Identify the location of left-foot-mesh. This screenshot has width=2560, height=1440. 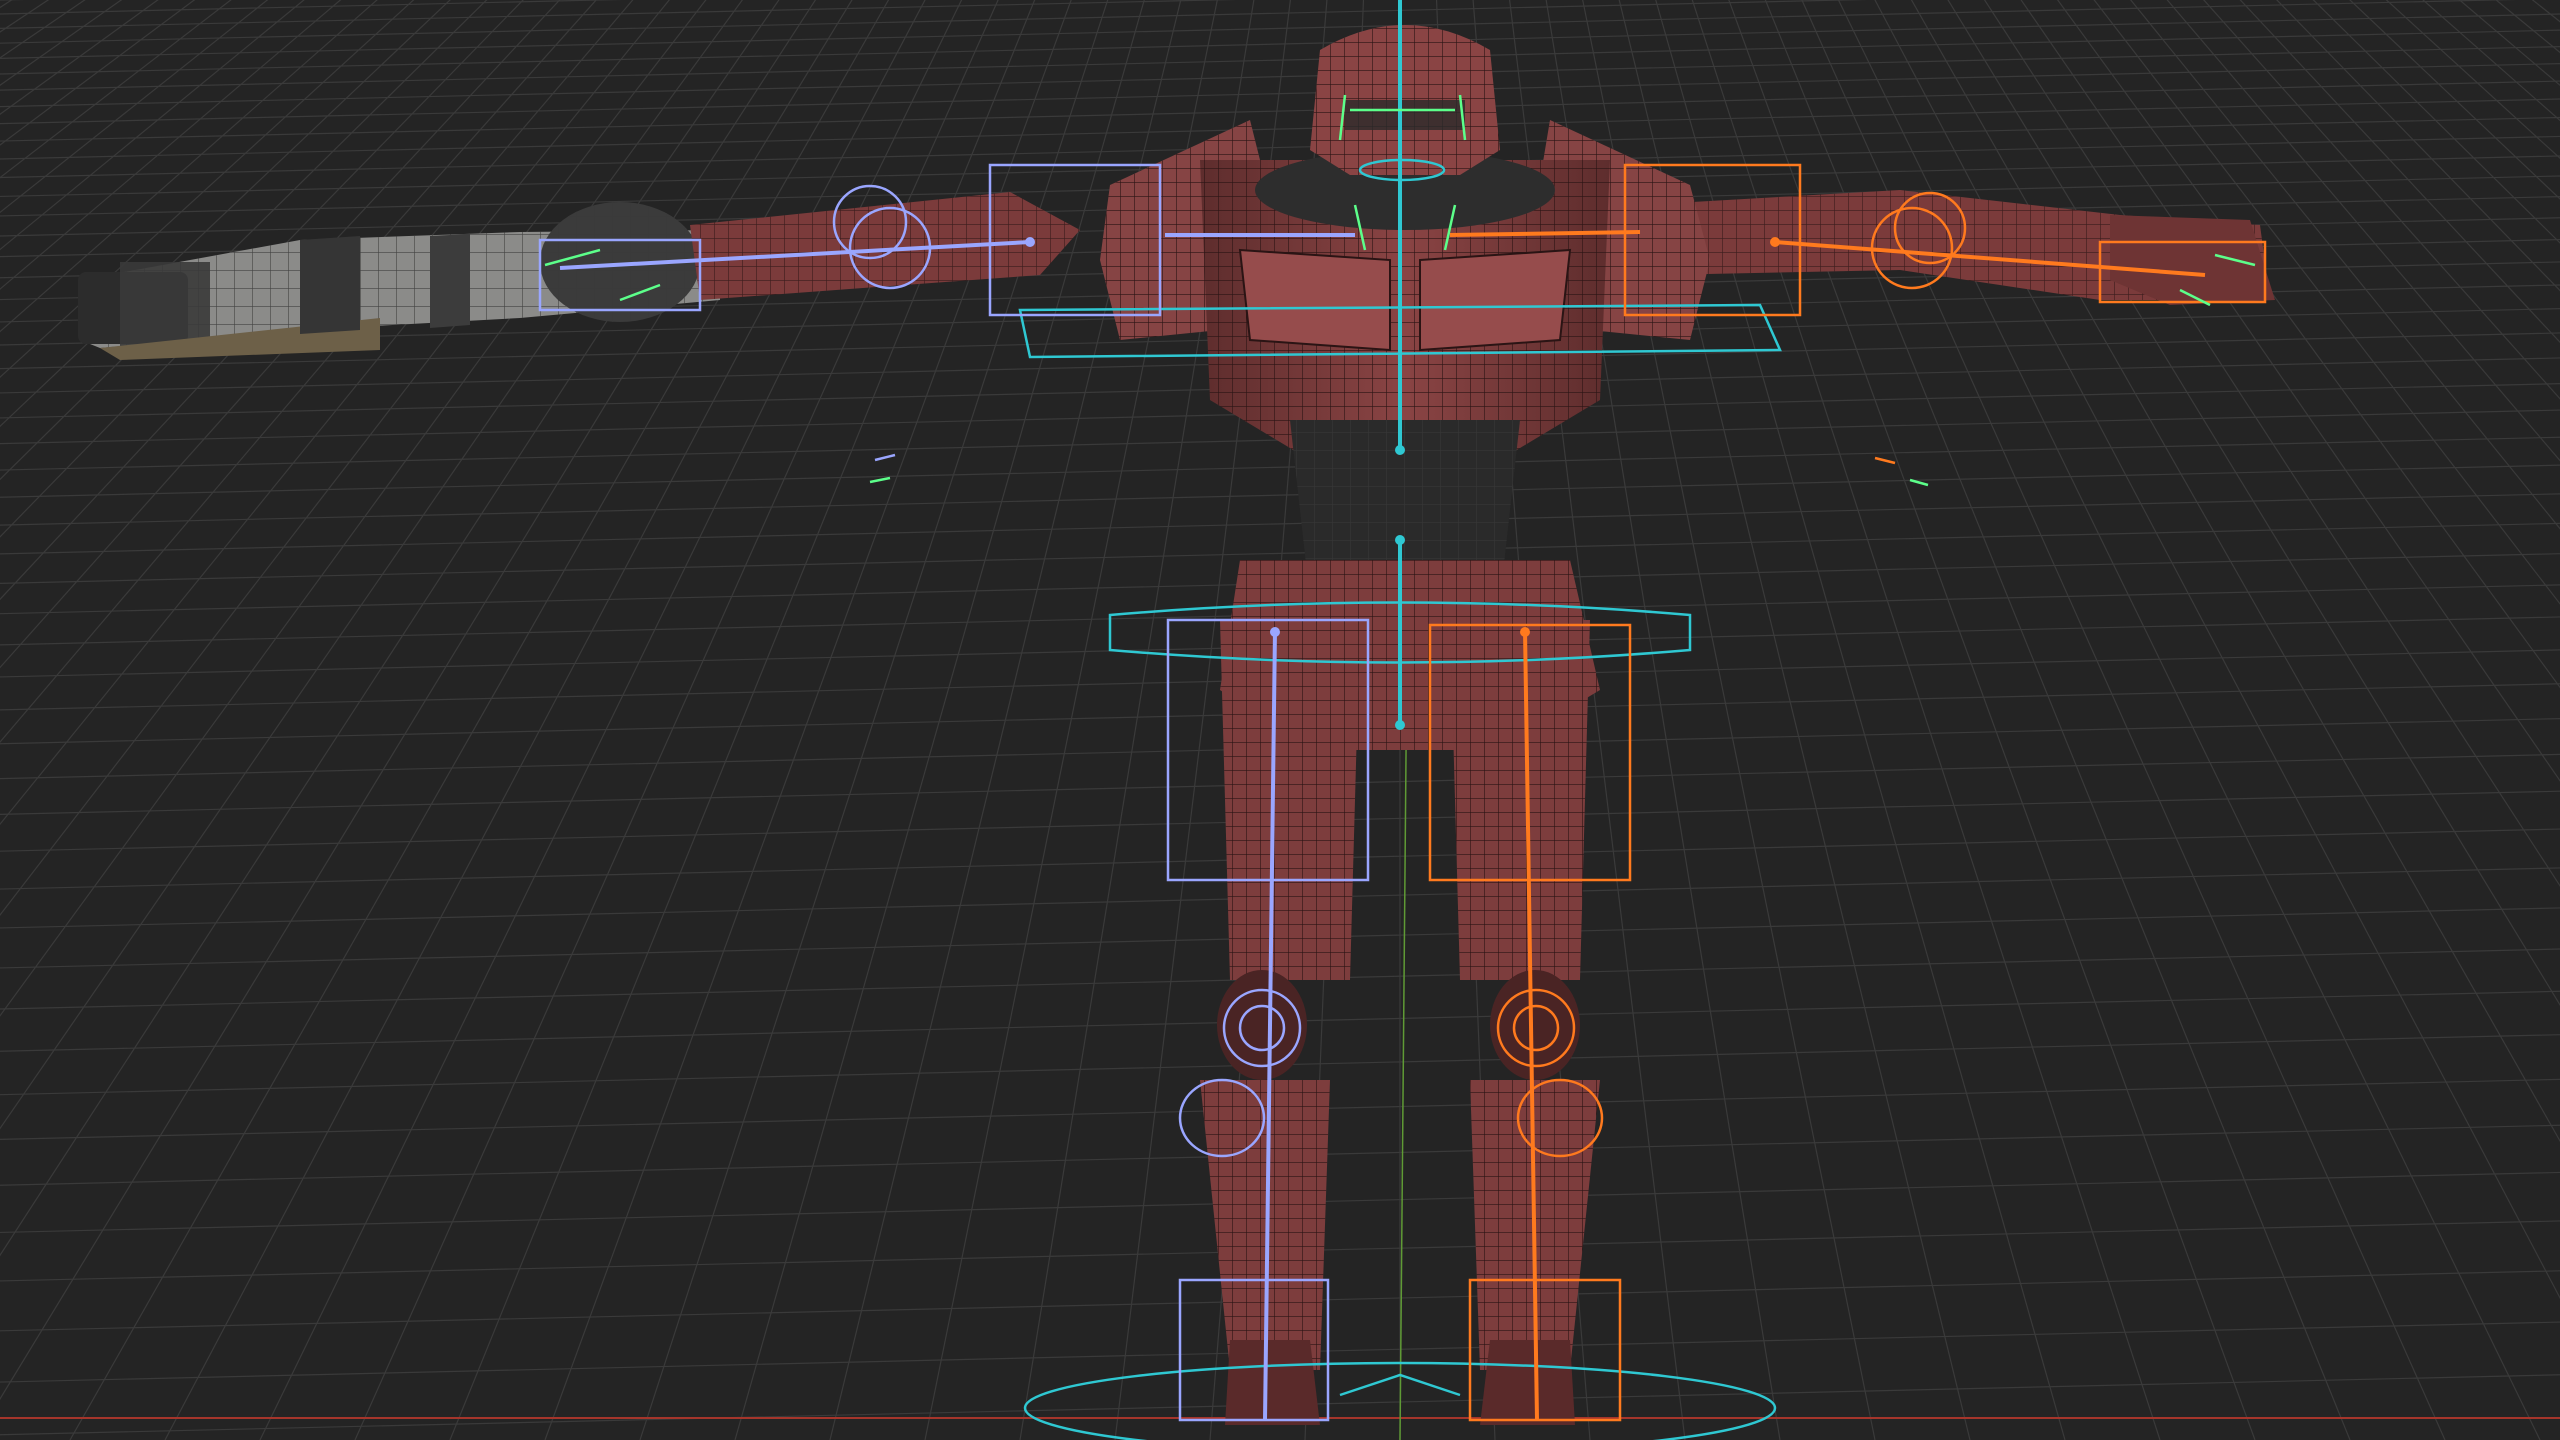
(1272, 1382).